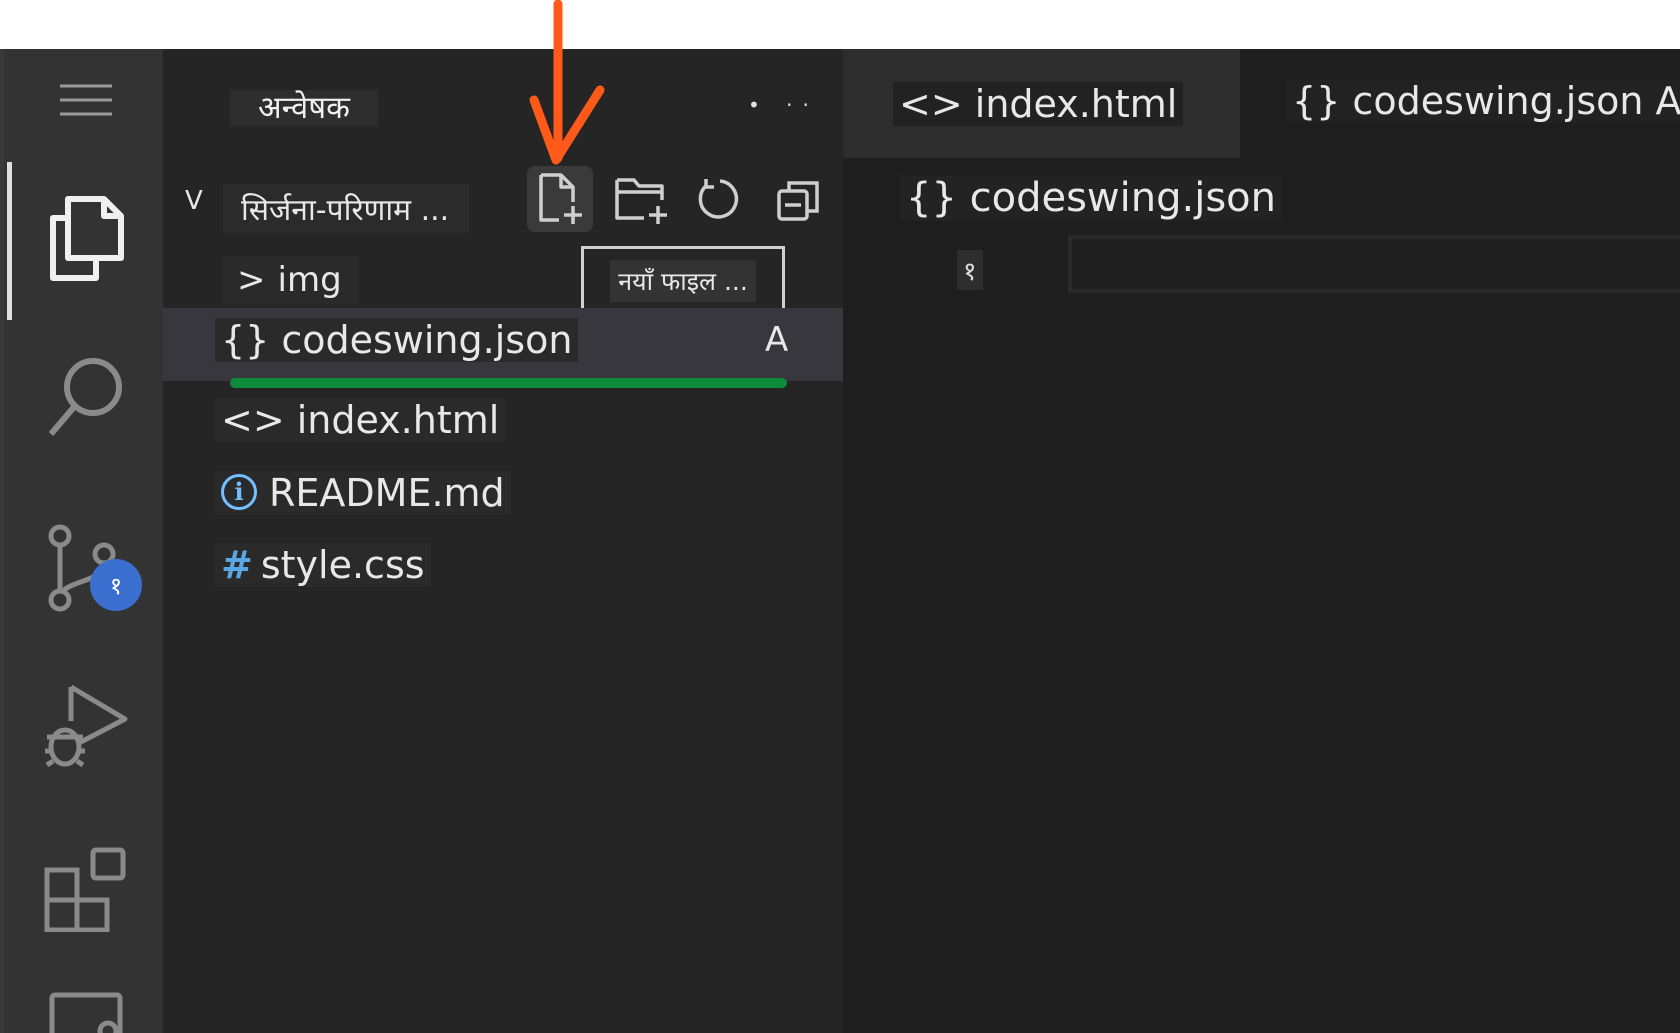  Describe the element at coordinates (85, 889) in the screenshot. I see `extensions-icon` at that location.